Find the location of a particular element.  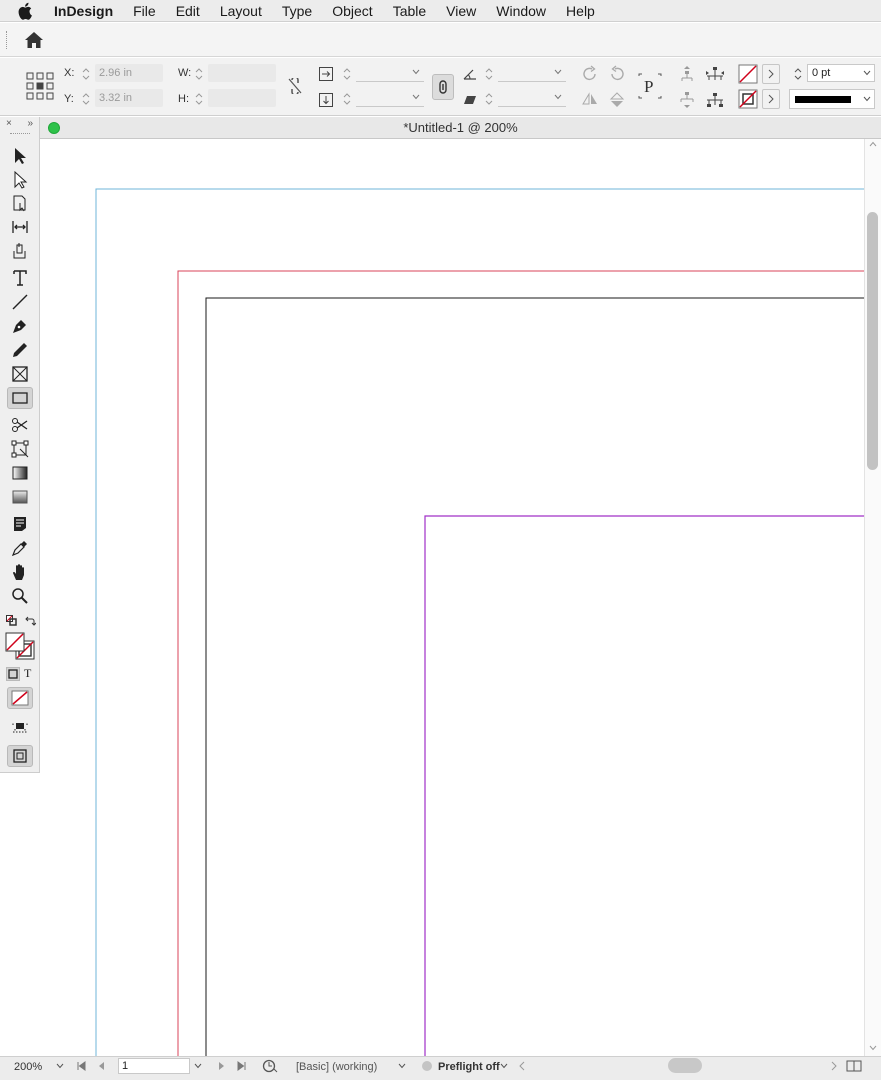

profile-chevron-down-icon is located at coordinates (402, 1066).